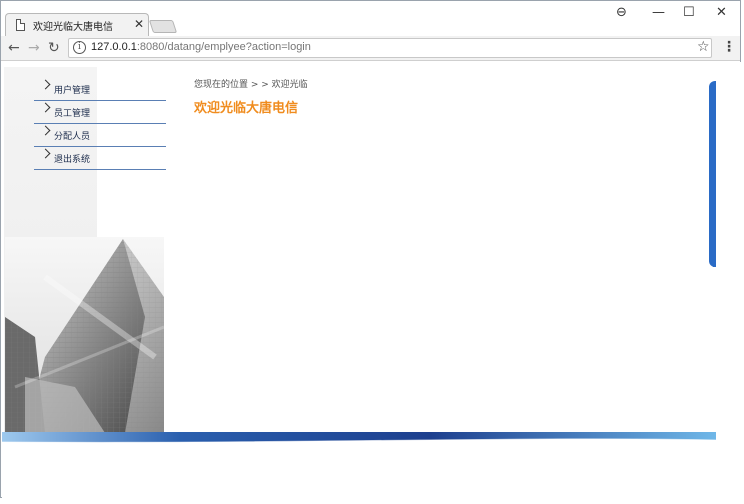 The width and height of the screenshot is (744, 504). What do you see at coordinates (20, 25) in the screenshot?
I see `page-icon` at bounding box center [20, 25].